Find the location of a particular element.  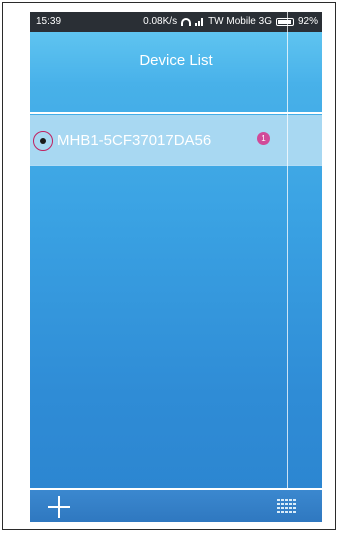

battery-icon is located at coordinates (284, 22).